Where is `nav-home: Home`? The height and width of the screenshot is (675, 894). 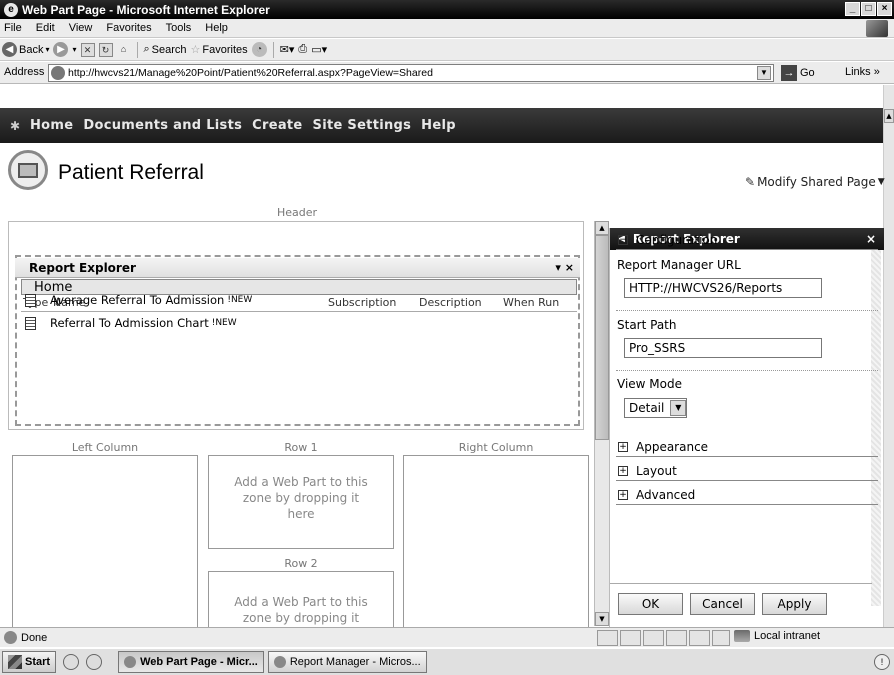
nav-home: Home is located at coordinates (51, 125).